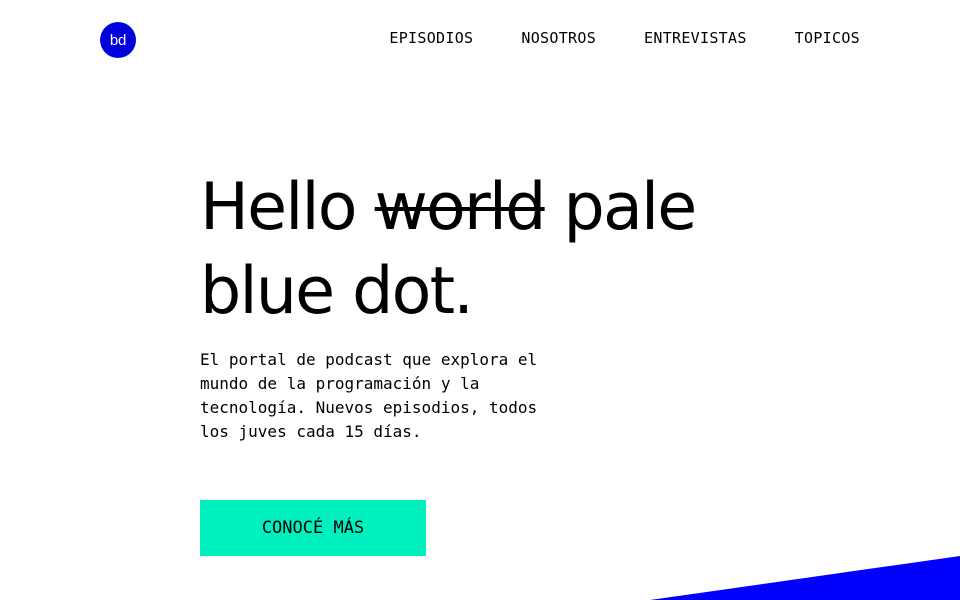 Image resolution: width=960 pixels, height=600 pixels. I want to click on nav-item-entrevistas: ENTREVISTAS, so click(695, 38).